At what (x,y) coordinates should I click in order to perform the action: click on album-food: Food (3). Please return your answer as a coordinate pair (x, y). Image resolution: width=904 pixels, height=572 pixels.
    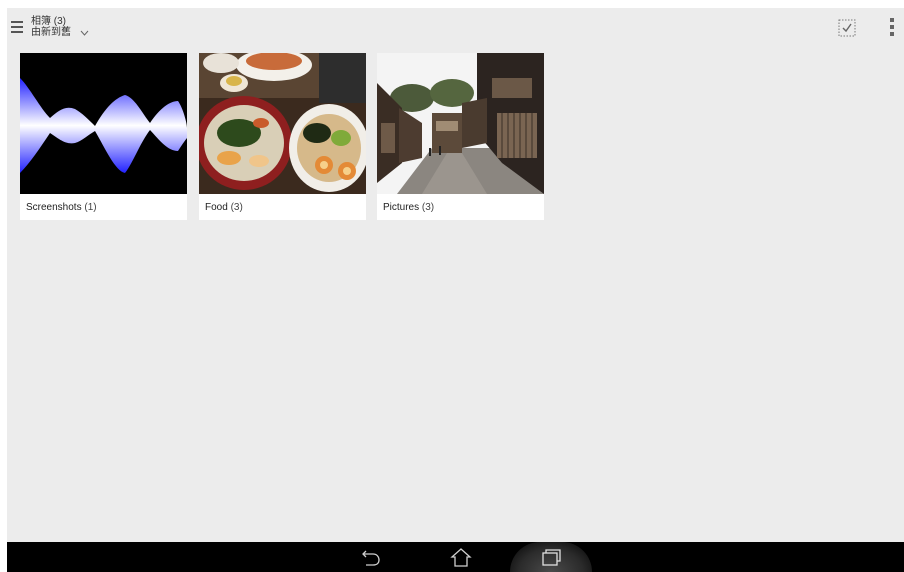
    Looking at the image, I should click on (282, 136).